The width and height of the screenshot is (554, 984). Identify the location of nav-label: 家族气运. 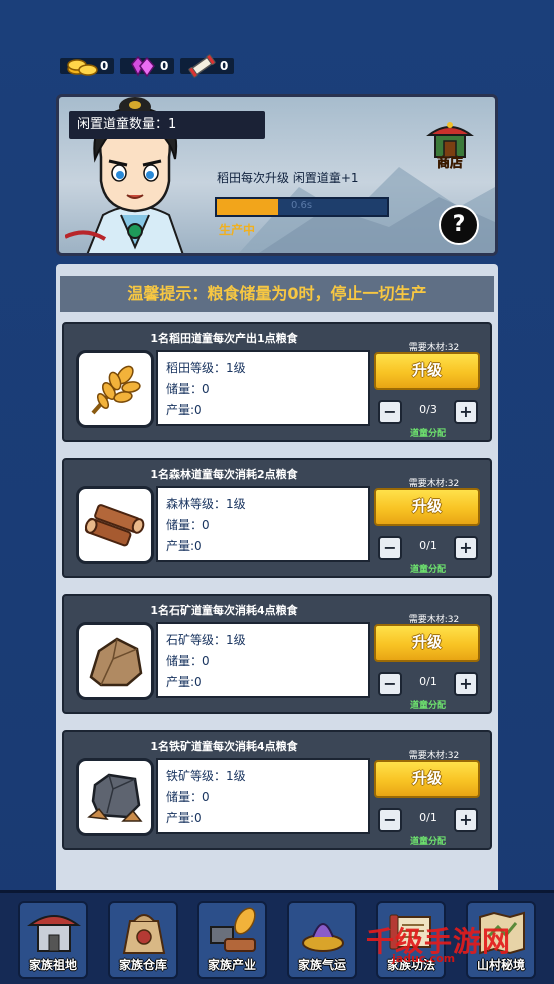
(321, 965).